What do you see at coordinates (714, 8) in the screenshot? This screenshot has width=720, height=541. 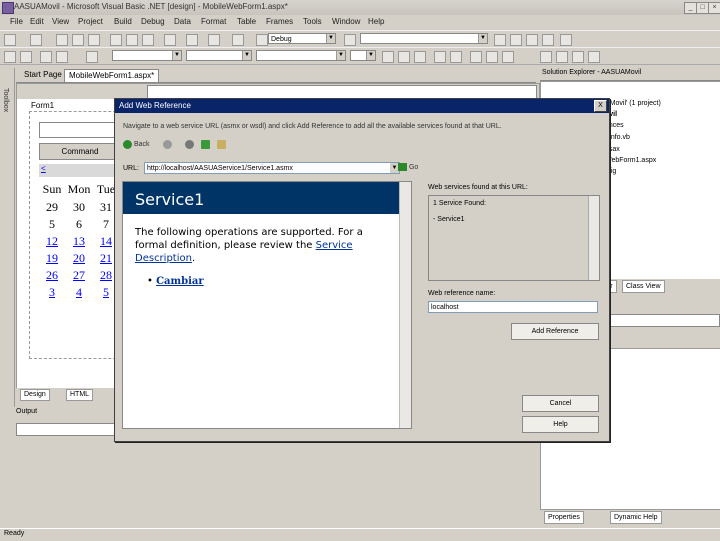 I see `close-button: ×` at bounding box center [714, 8].